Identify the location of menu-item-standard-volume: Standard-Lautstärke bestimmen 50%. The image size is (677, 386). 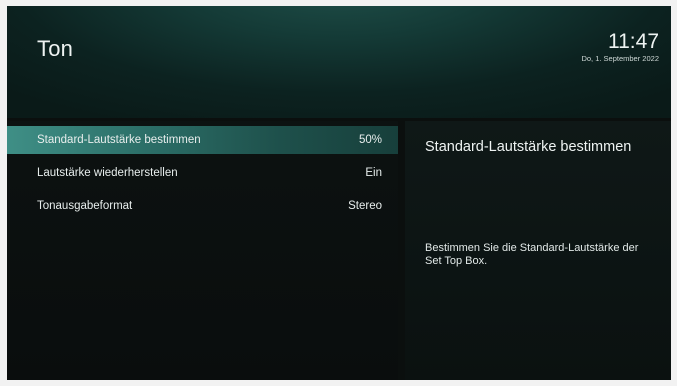
(202, 140).